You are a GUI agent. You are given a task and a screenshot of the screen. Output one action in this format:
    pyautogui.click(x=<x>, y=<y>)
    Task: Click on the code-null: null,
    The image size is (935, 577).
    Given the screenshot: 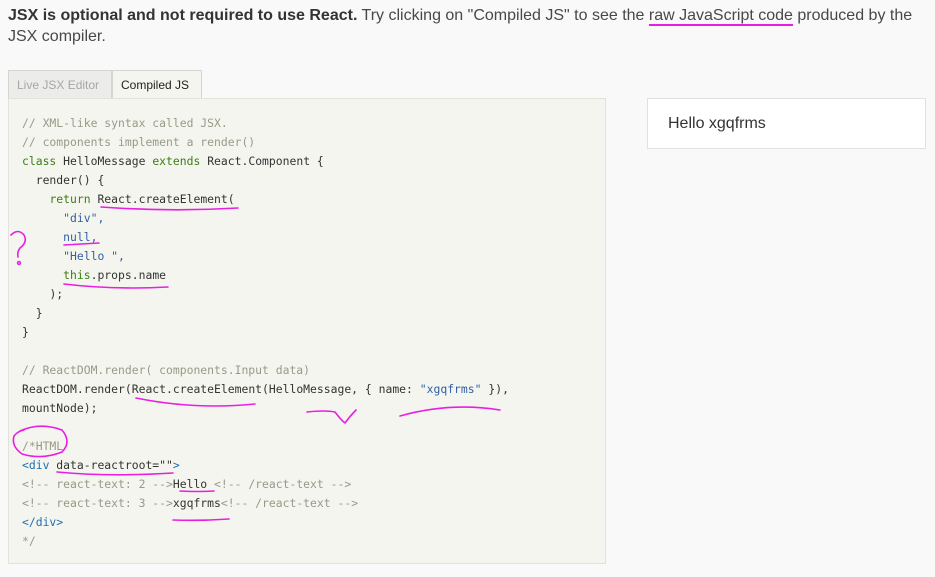 What is the action you would take?
    pyautogui.click(x=80, y=237)
    